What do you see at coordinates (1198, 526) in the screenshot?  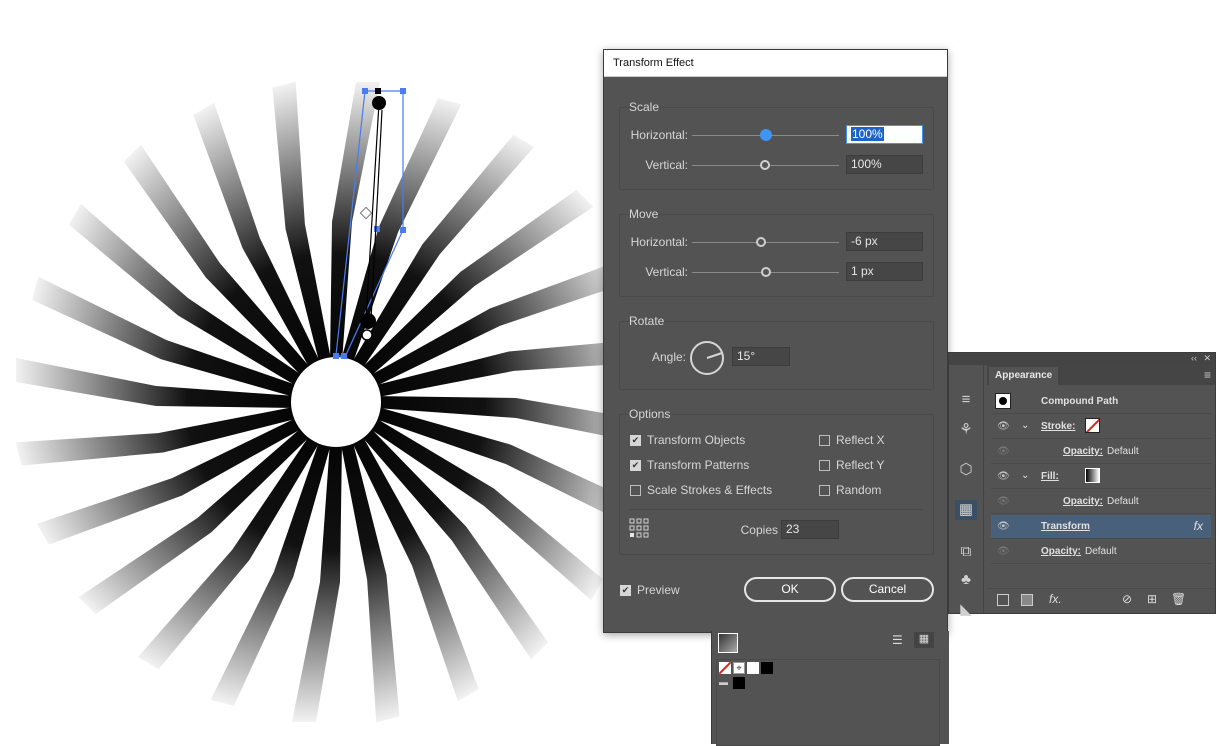 I see `fx-icon: fx` at bounding box center [1198, 526].